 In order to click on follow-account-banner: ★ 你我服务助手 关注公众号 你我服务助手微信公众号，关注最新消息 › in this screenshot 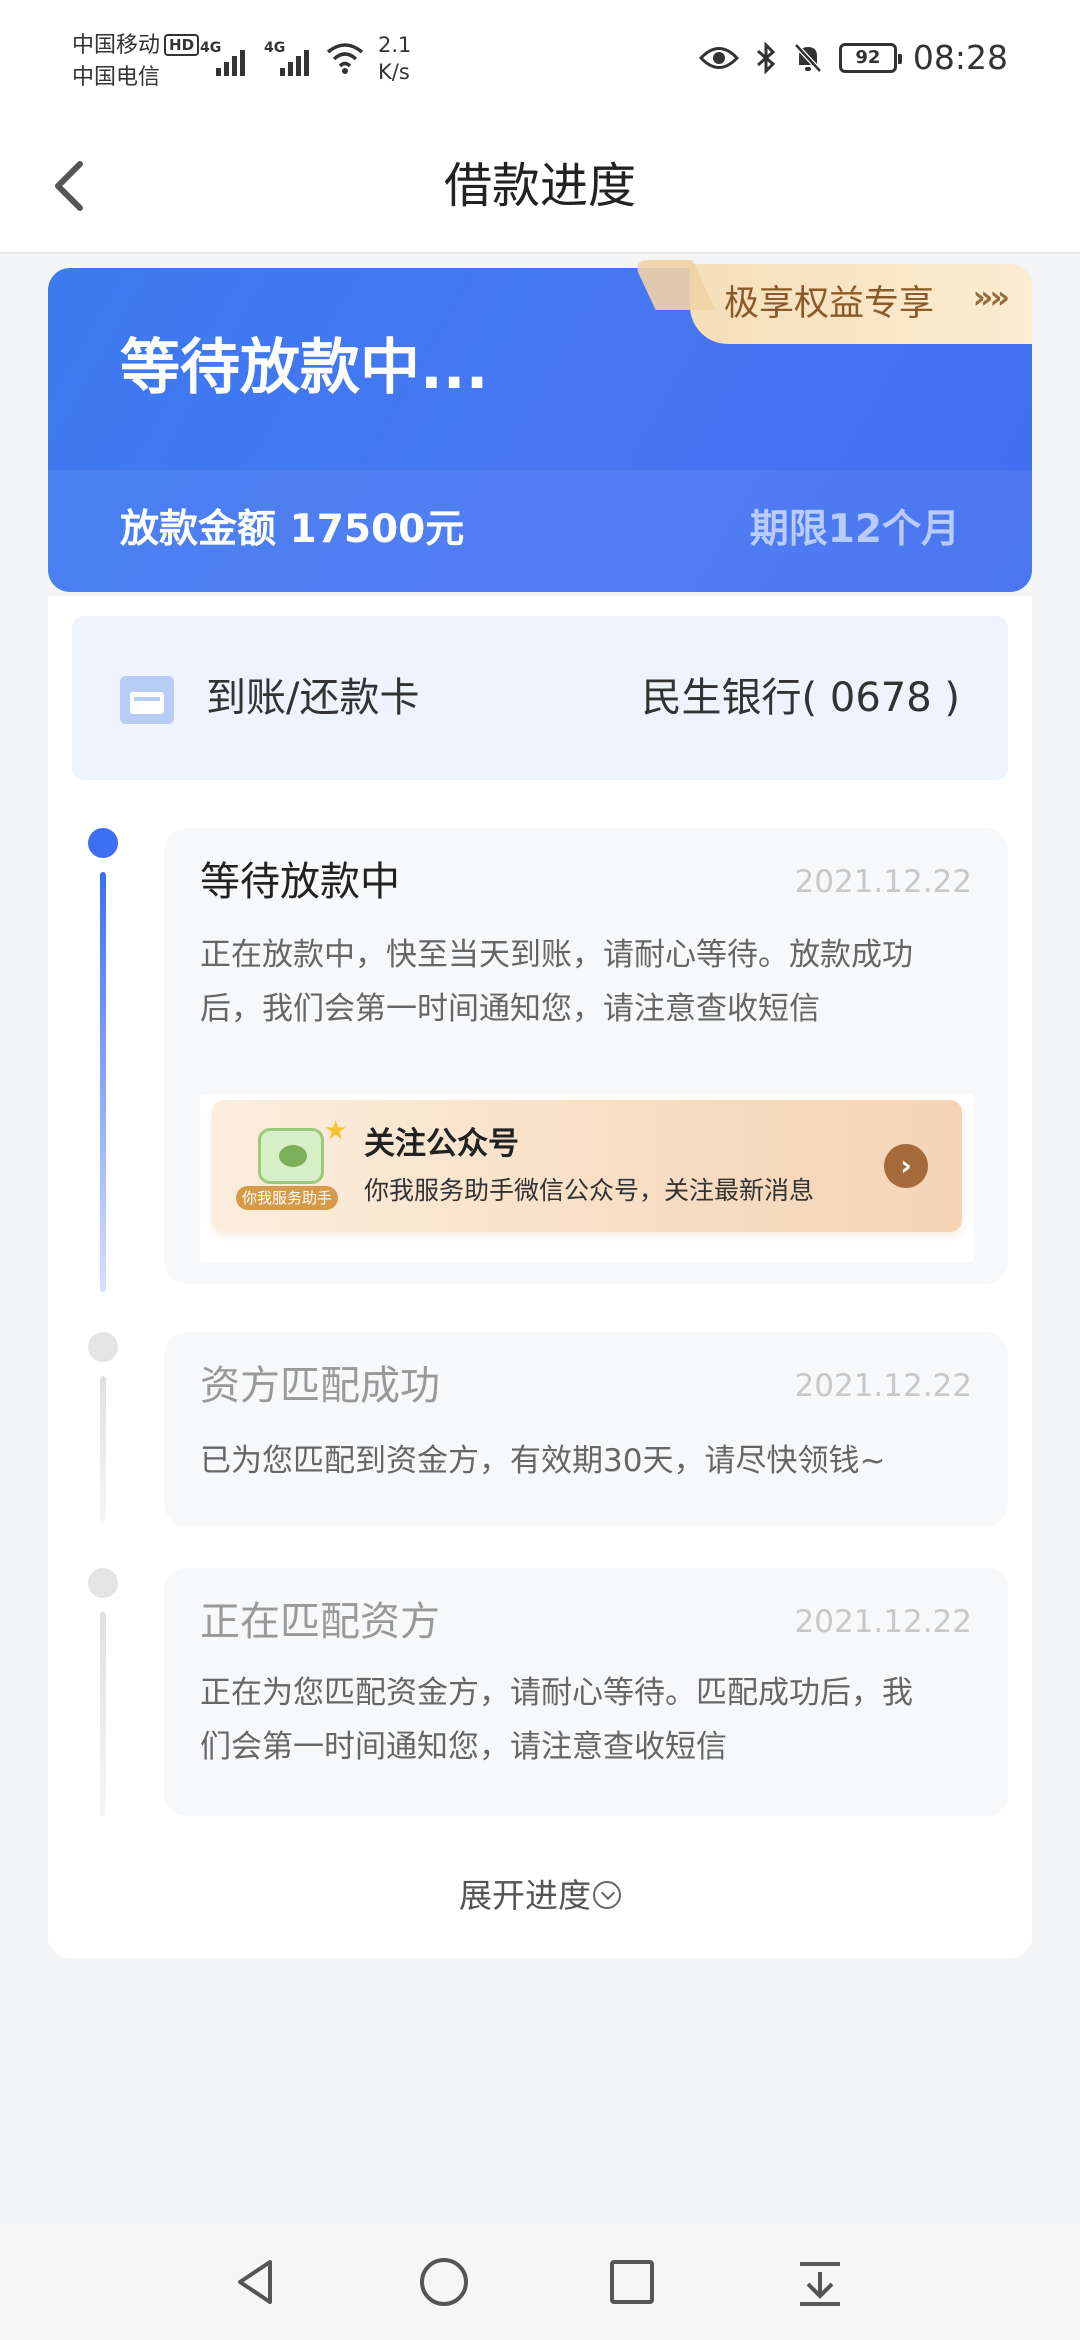, I will do `click(587, 1166)`.